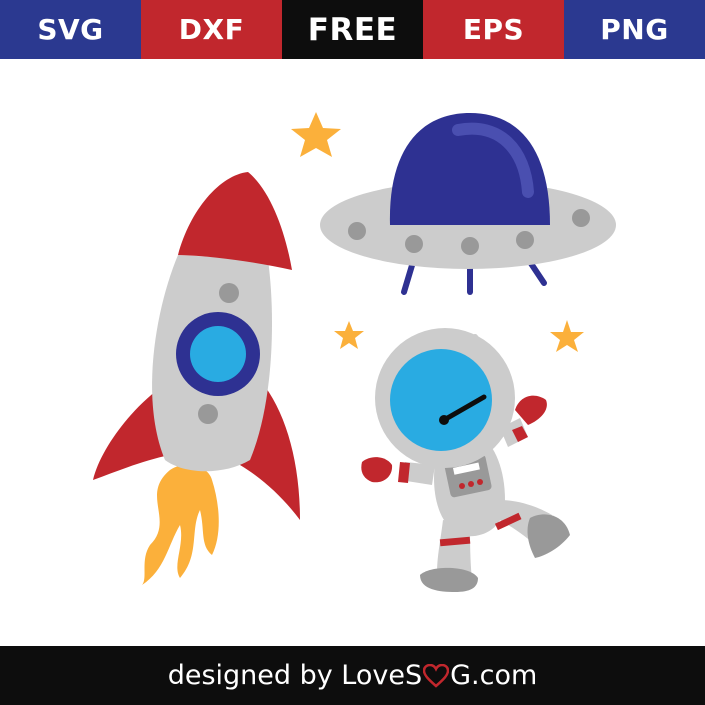 The image size is (705, 705). I want to click on tab-dxf: DXF, so click(211, 29).